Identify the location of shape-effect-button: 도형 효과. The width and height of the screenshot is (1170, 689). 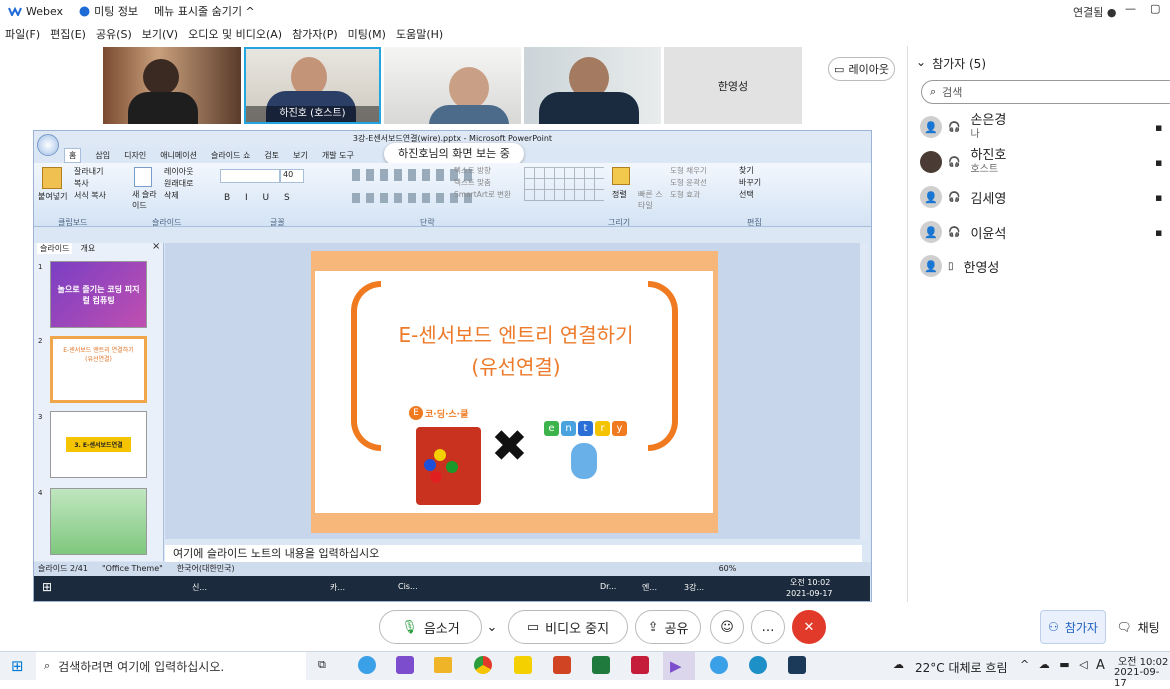
(688, 195).